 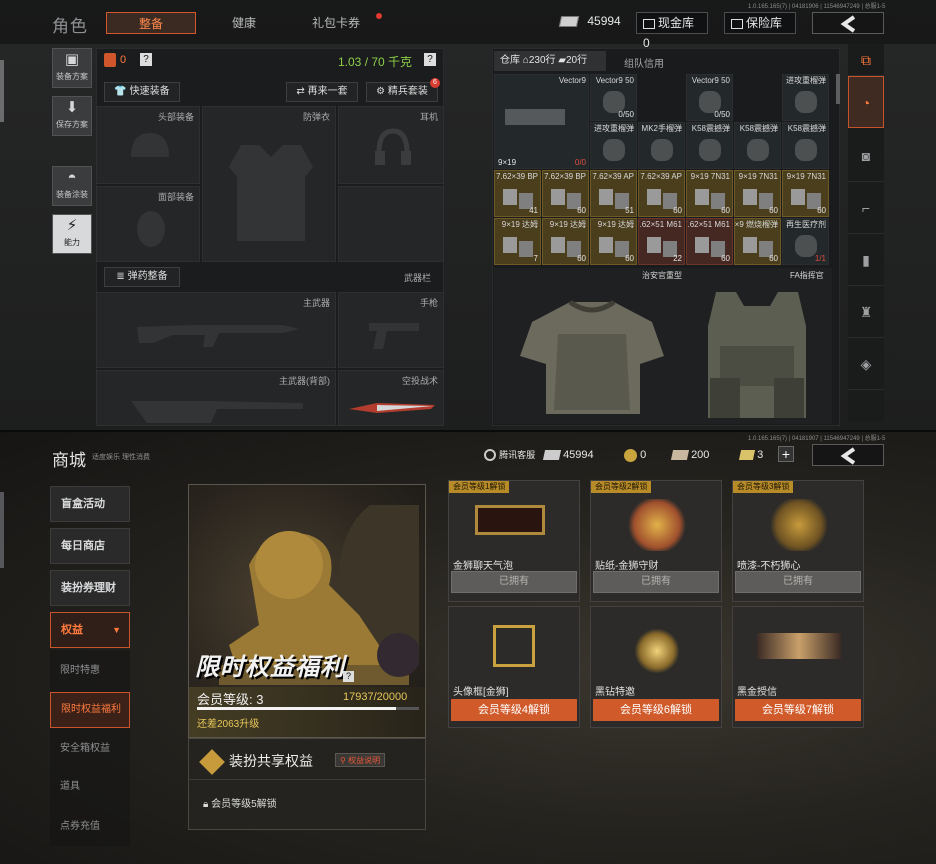 What do you see at coordinates (240, 802) in the screenshot?
I see `locked-benefit: 🔒︎ 会员等级5解锁` at bounding box center [240, 802].